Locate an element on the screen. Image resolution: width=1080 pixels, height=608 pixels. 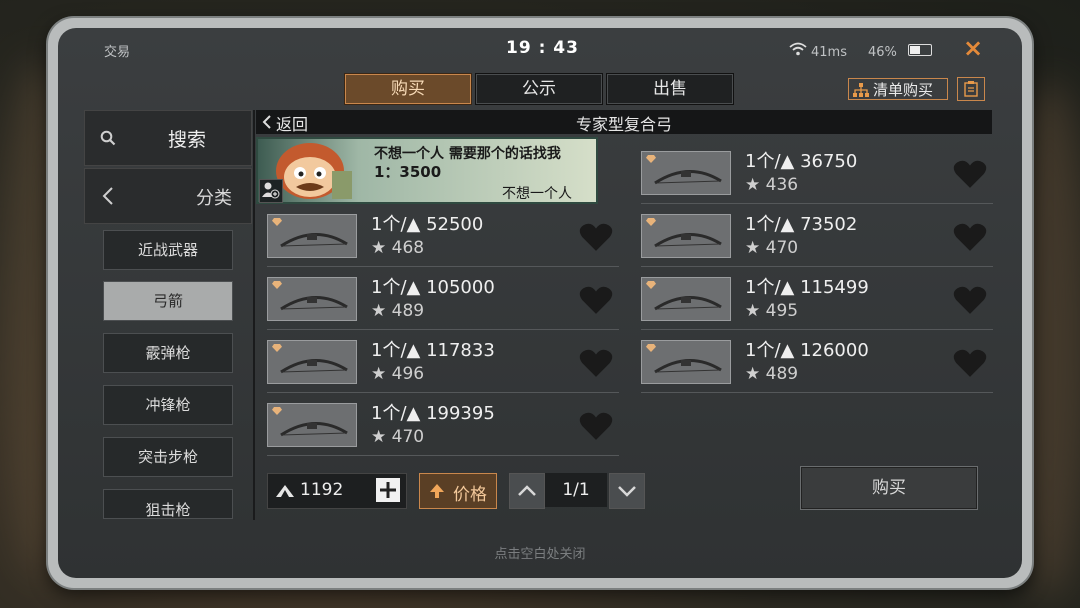
page-indicator: 1/1 is located at coordinates (576, 490).